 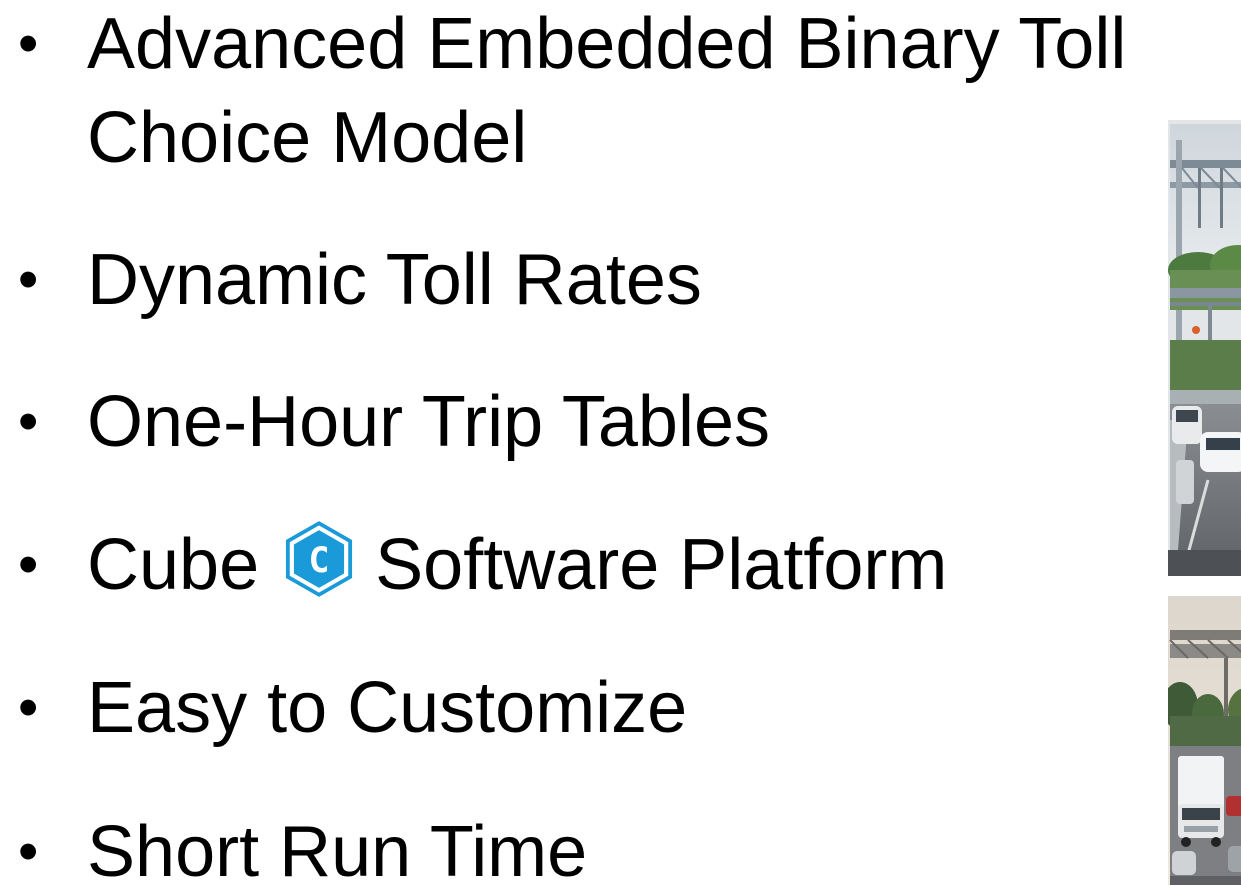 I want to click on cube-hexagon-logo-icon: C, so click(x=319, y=559).